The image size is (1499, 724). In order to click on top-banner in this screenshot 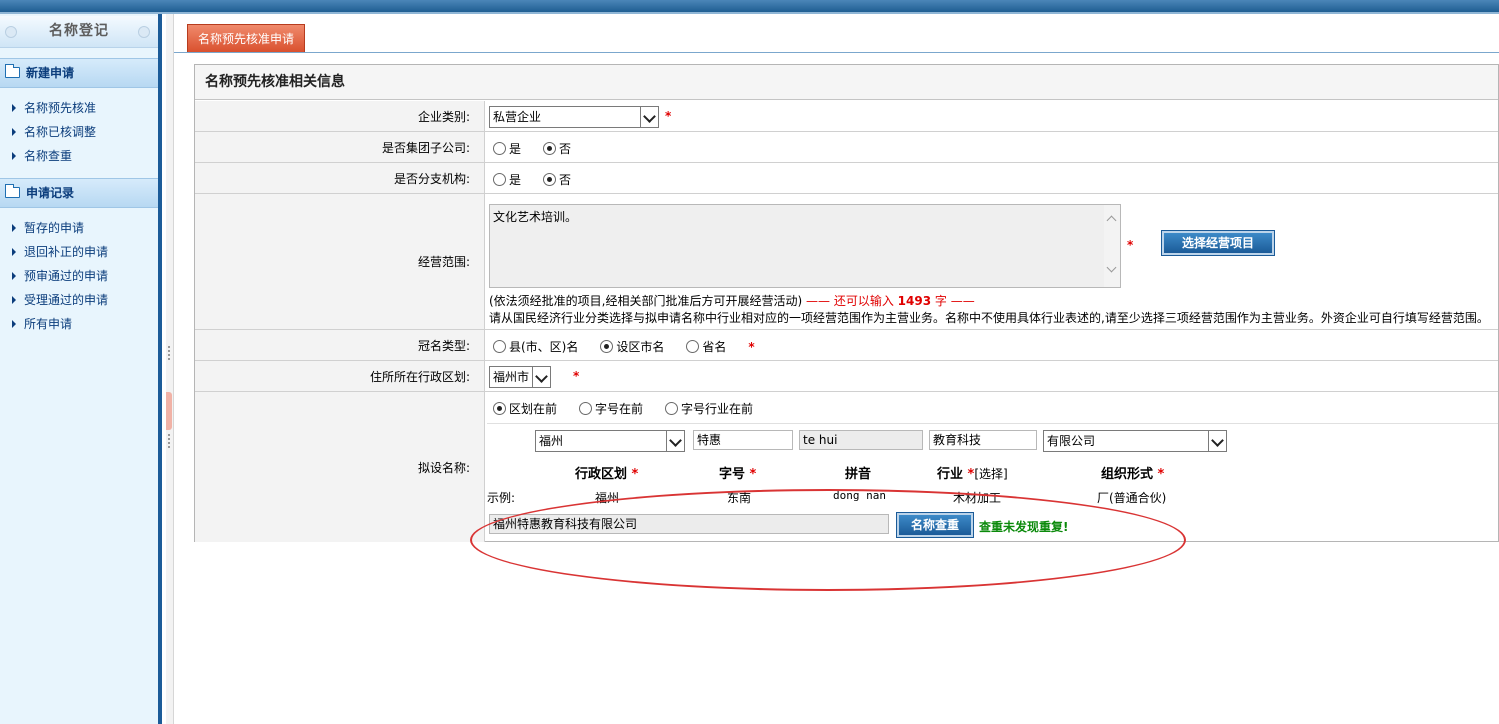, I will do `click(749, 7)`.